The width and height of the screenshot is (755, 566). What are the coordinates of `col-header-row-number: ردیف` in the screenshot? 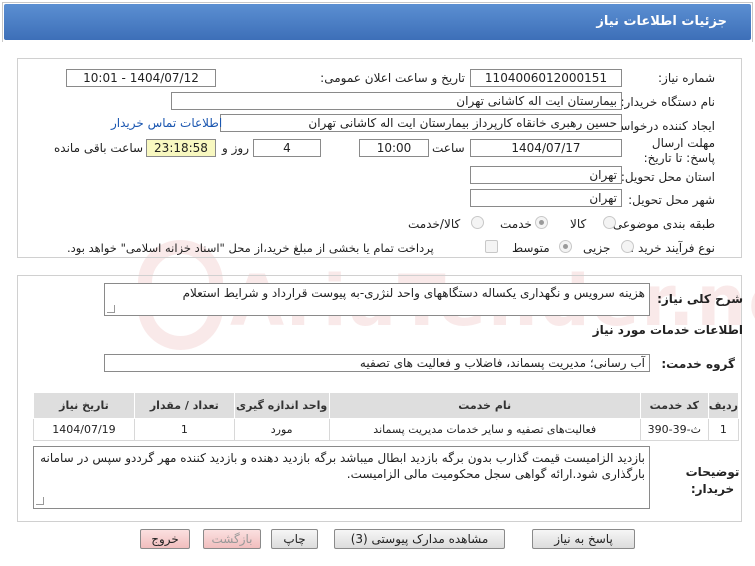 It's located at (723, 405).